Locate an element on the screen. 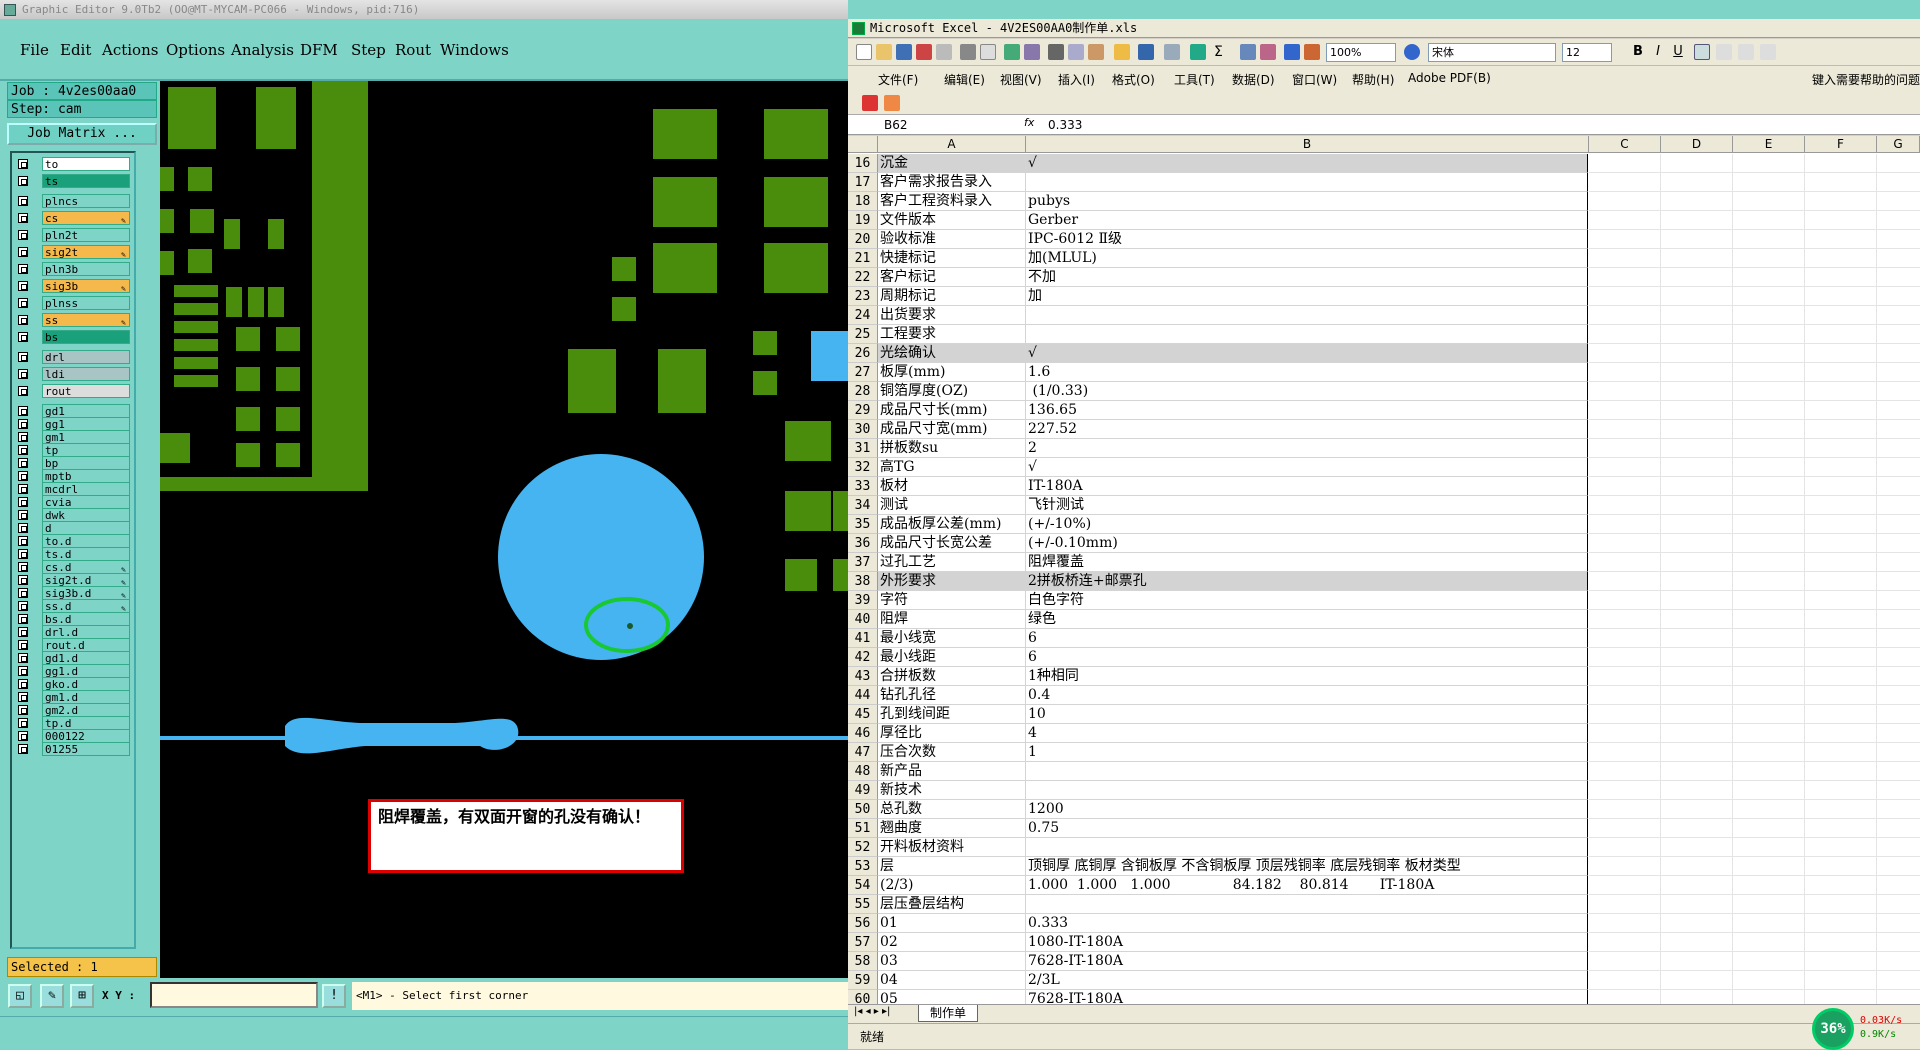  cell-a: 总孔数 is located at coordinates (952, 809).